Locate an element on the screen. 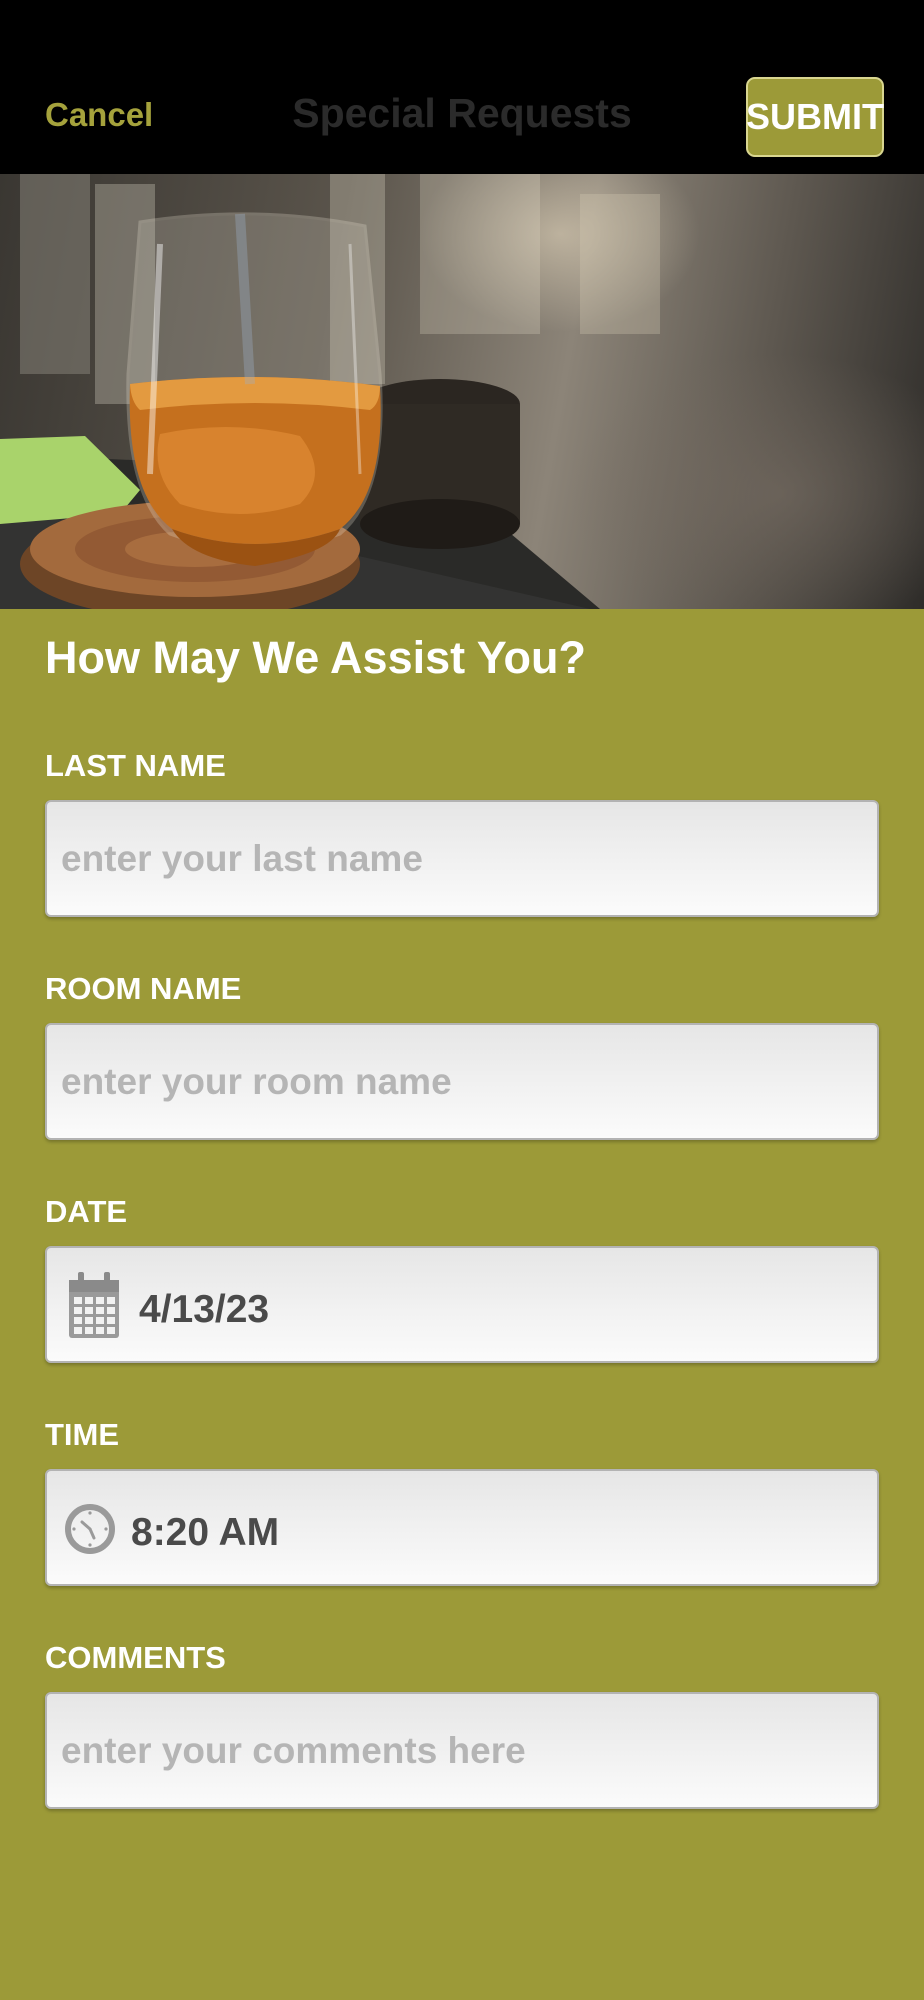 The image size is (924, 2000). date-label: DATE is located at coordinates (86, 1211).